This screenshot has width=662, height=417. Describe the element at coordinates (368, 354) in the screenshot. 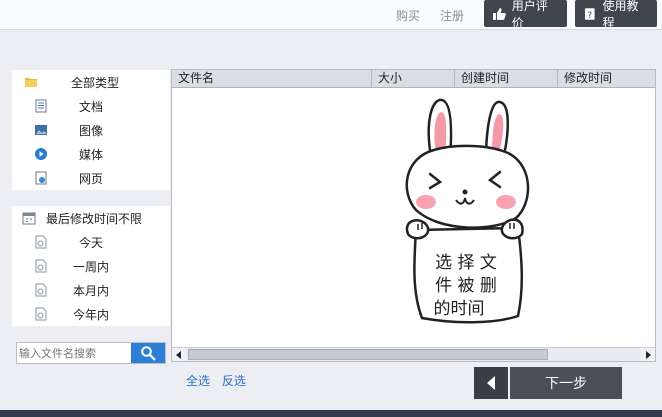

I see `scrollbar-thumb` at that location.